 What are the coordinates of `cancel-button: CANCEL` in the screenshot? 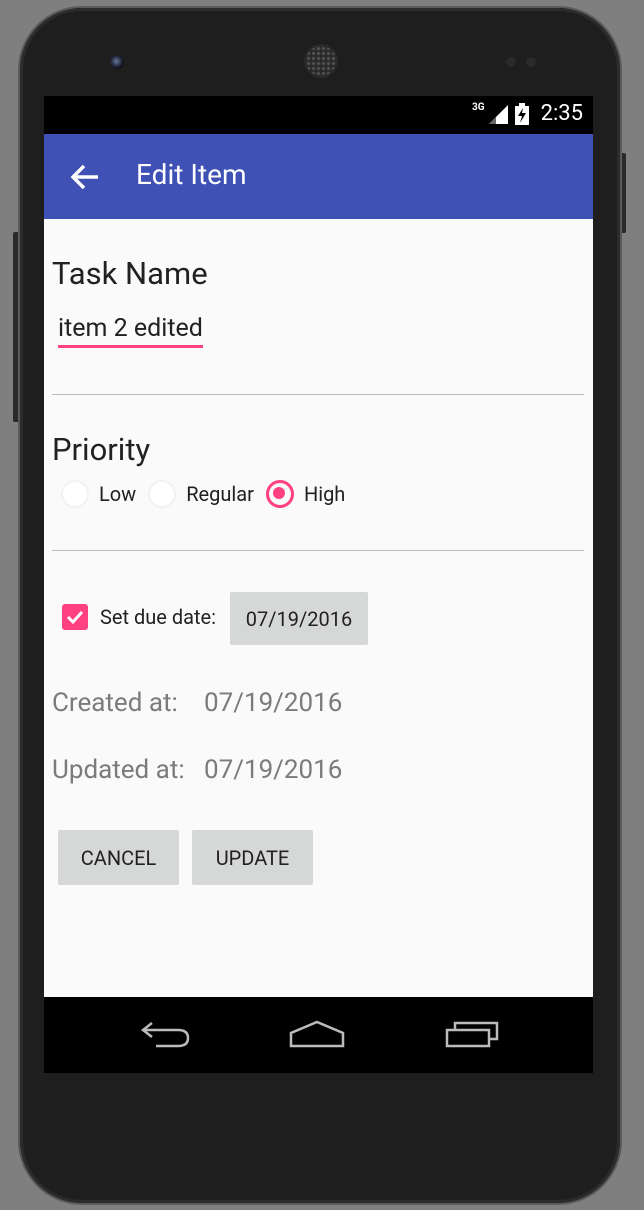 It's located at (118, 857).